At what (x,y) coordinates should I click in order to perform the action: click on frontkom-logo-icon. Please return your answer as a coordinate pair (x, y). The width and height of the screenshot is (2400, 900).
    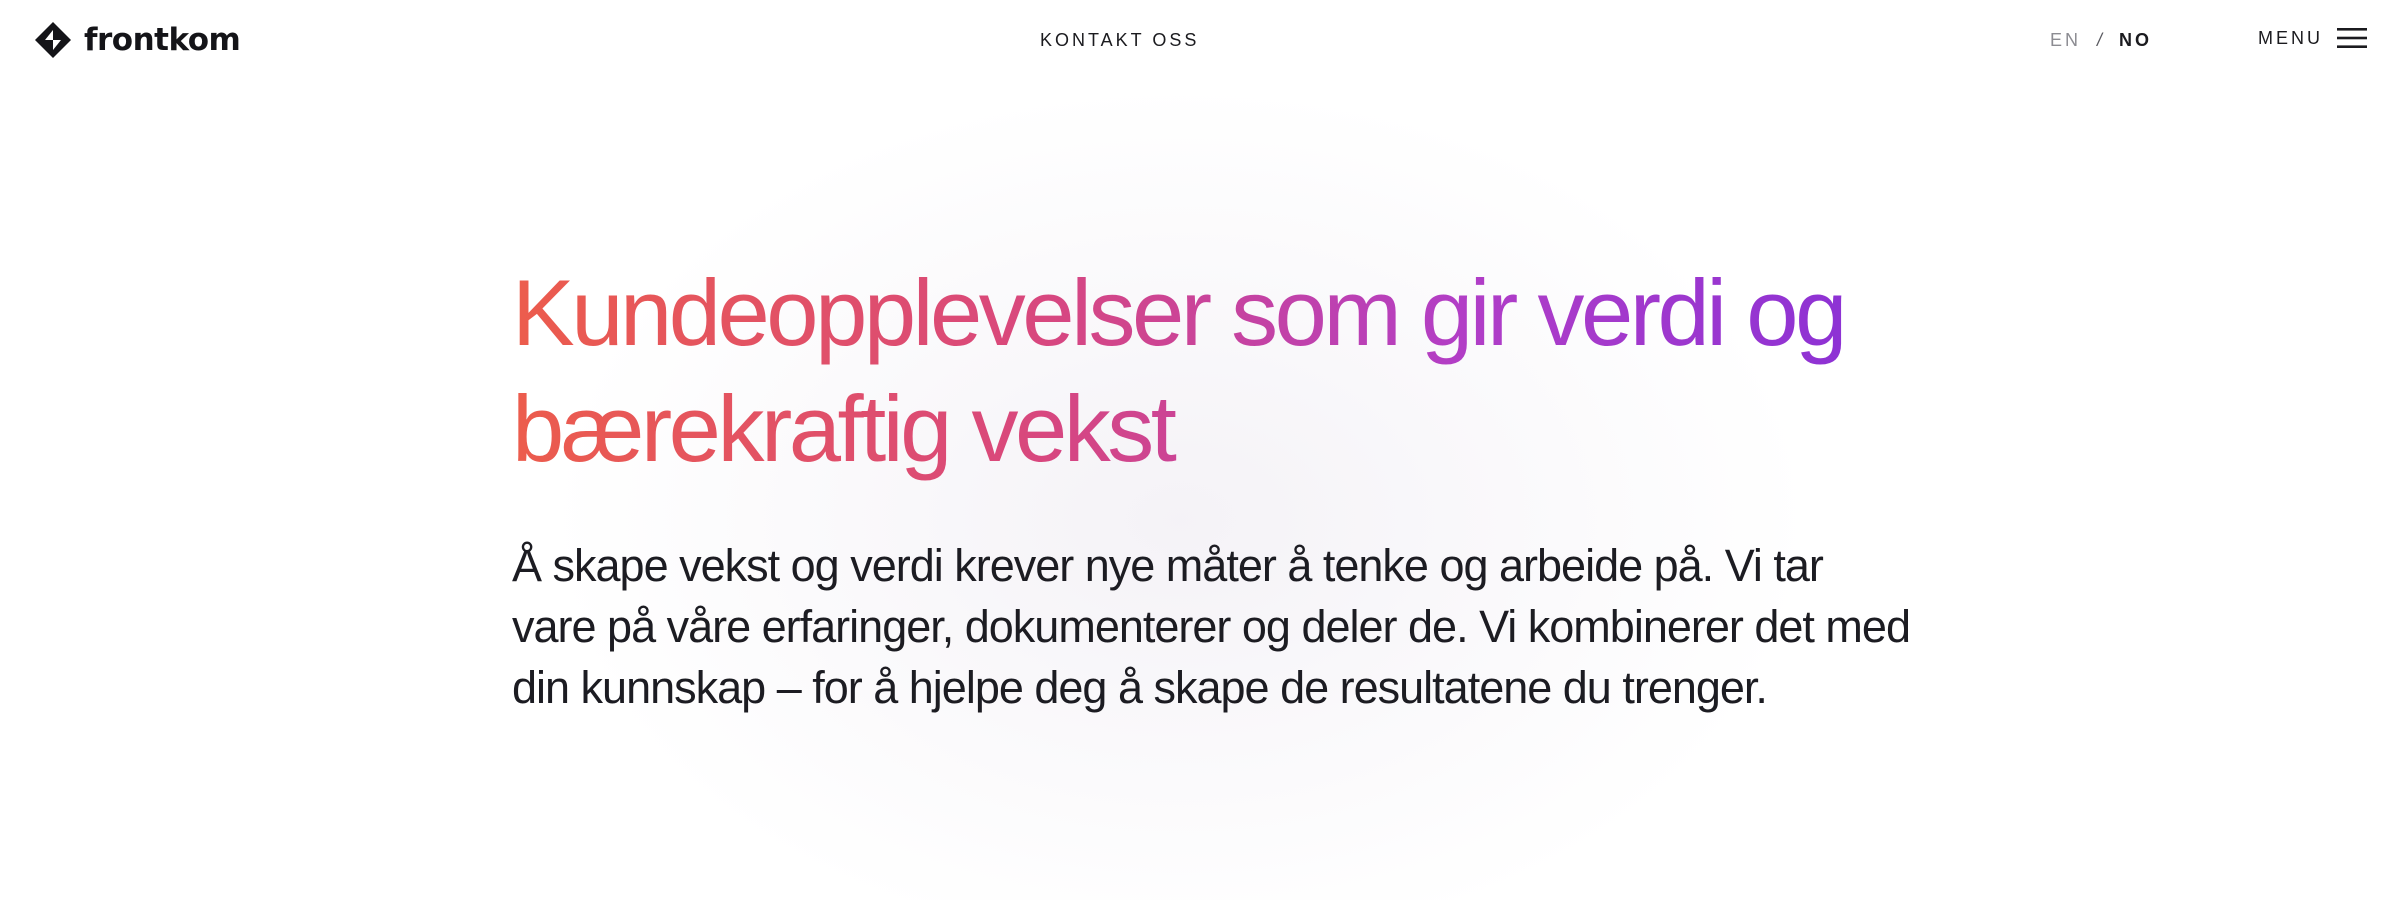
    Looking at the image, I should click on (53, 40).